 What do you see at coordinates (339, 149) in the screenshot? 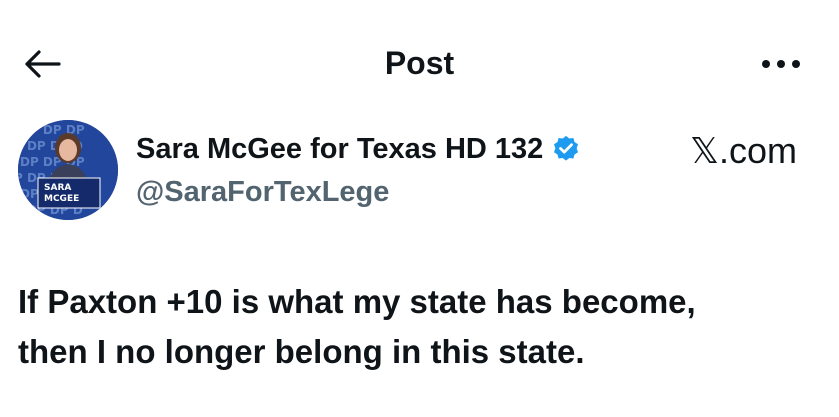
I see `author-display-name: Sara McGee for Texas HD 132` at bounding box center [339, 149].